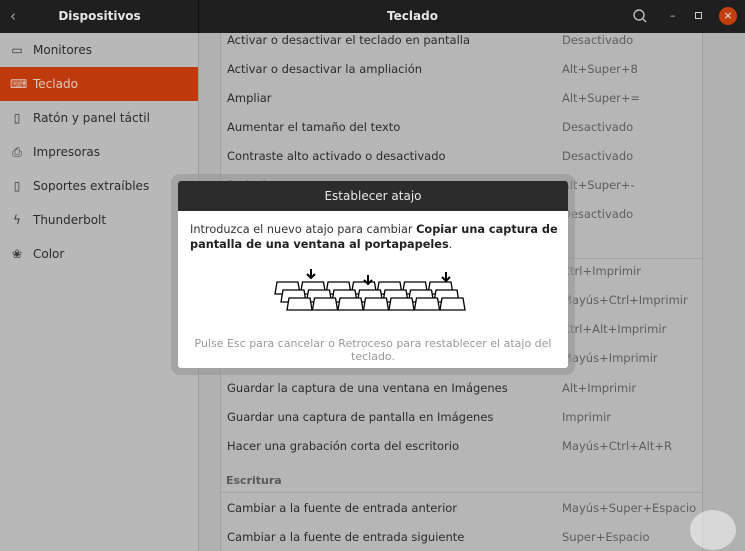  Describe the element at coordinates (461, 126) in the screenshot. I see `shortcut-row: Aumentar el tamaño del texto Desactivado` at that location.